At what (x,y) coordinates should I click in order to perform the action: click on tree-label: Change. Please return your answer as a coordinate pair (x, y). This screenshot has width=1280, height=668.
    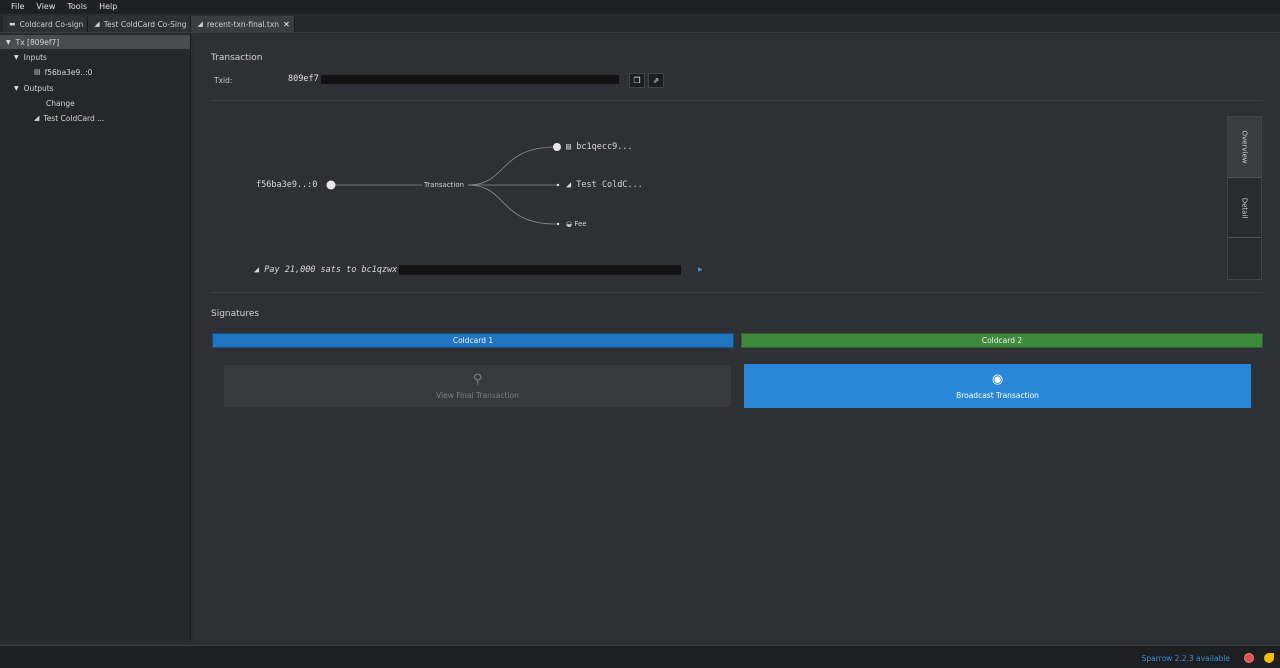
    Looking at the image, I should click on (60, 103).